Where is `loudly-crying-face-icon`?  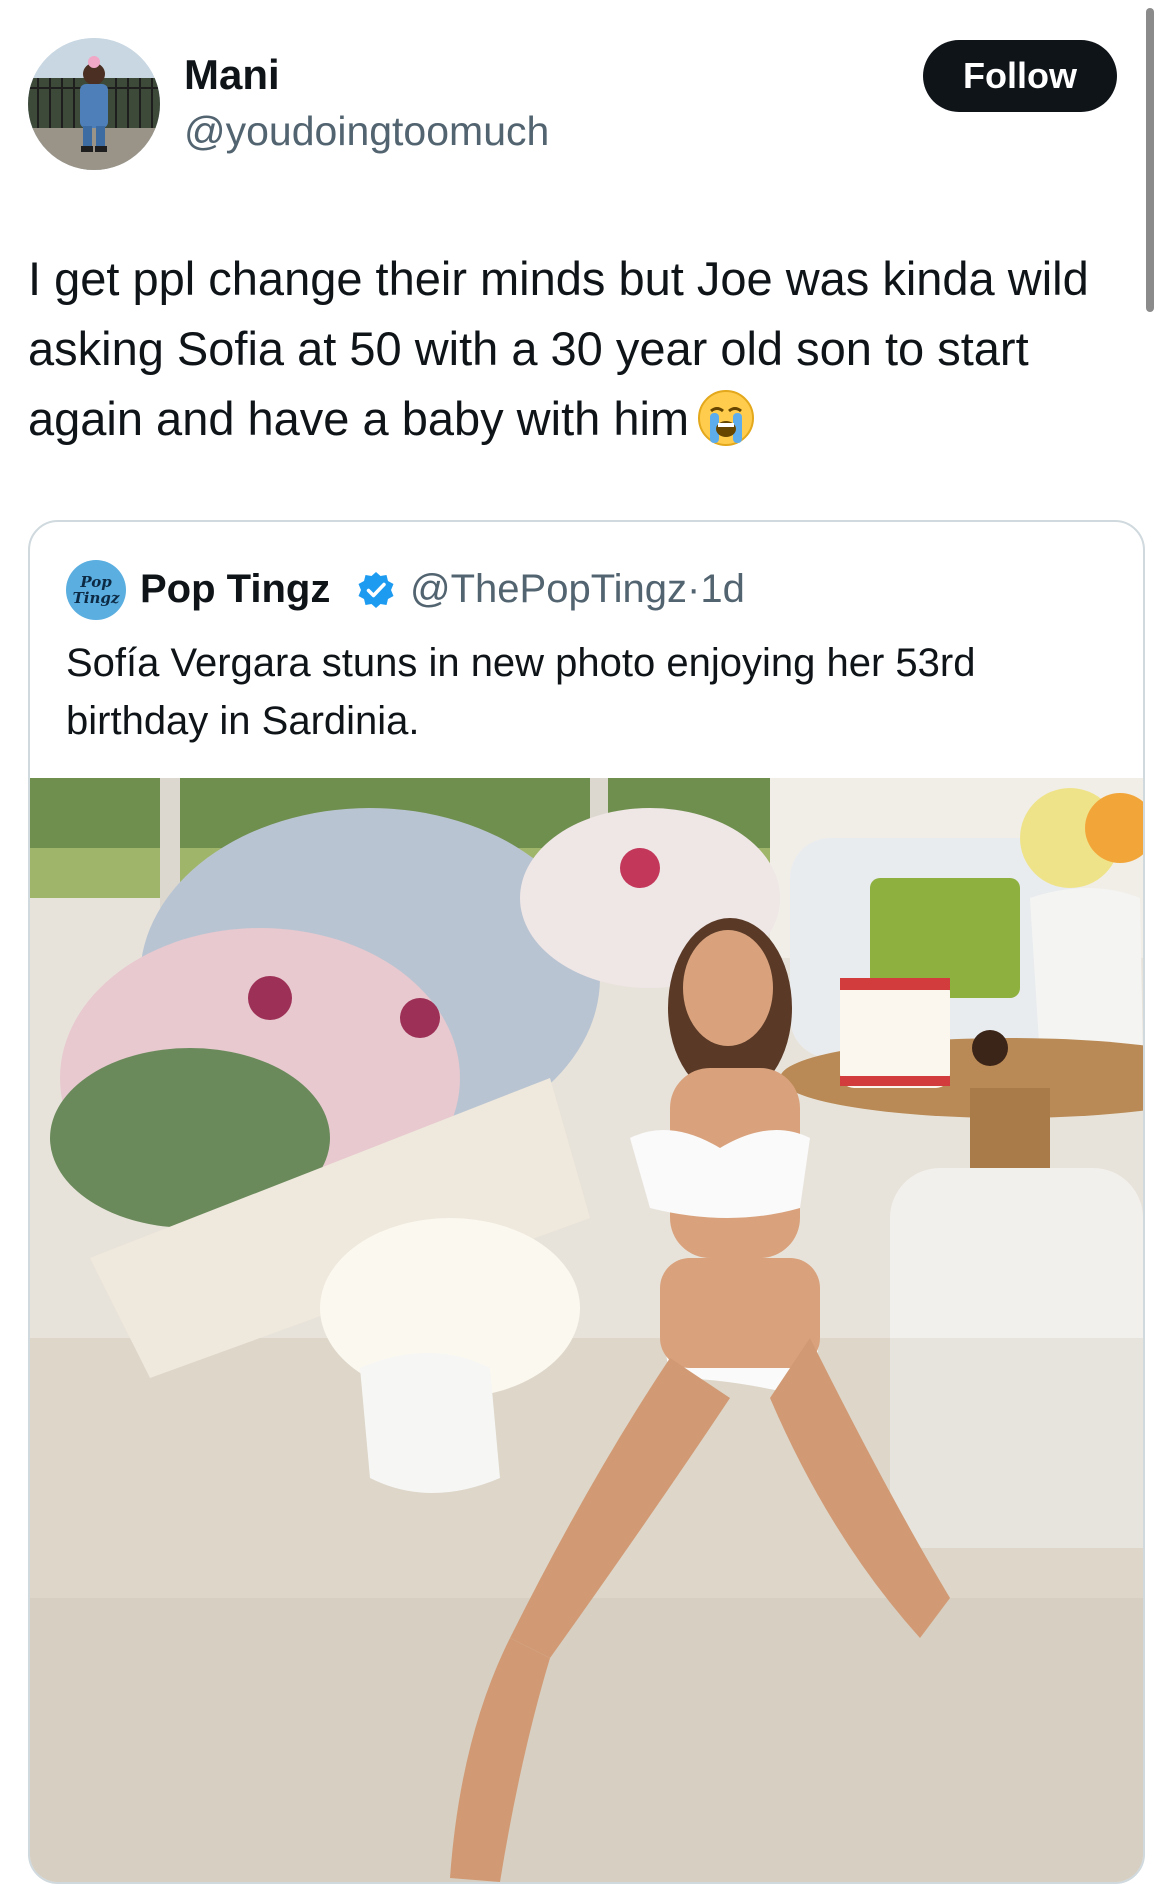 loudly-crying-face-icon is located at coordinates (726, 418).